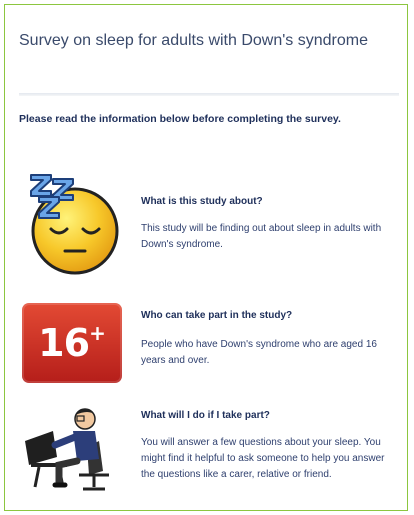 Image resolution: width=414 pixels, height=515 pixels. I want to click on age-16-plus-icon: 16 +, so click(72, 343).